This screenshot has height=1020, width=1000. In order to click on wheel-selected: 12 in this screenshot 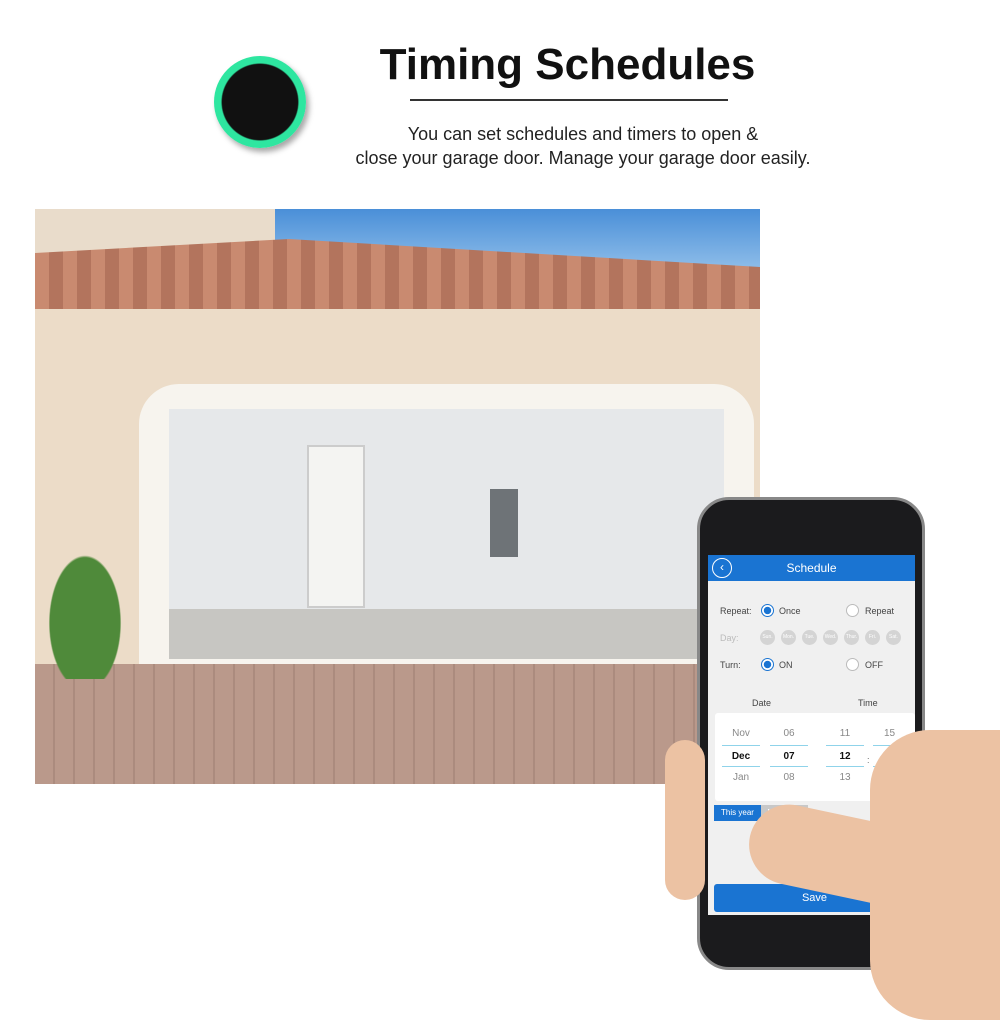, I will do `click(845, 756)`.